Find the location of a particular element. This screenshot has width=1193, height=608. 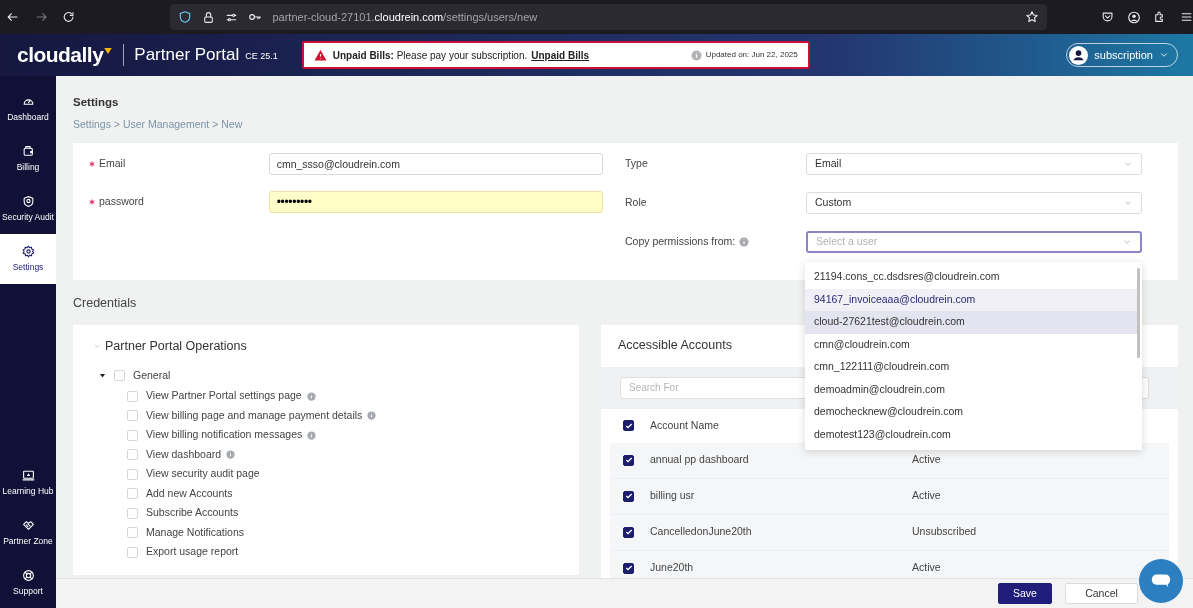

pocket-icon is located at coordinates (1108, 17).